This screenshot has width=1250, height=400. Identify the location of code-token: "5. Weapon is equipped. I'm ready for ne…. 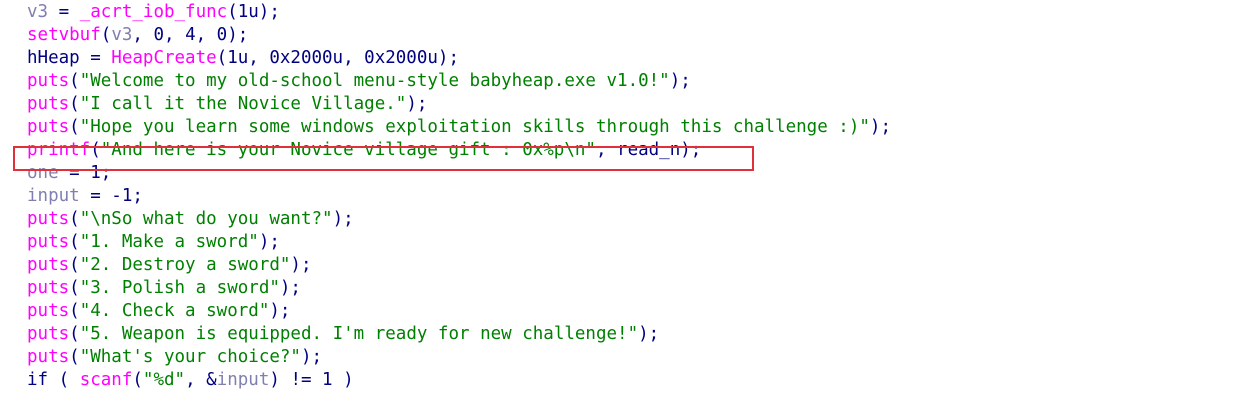
(359, 334).